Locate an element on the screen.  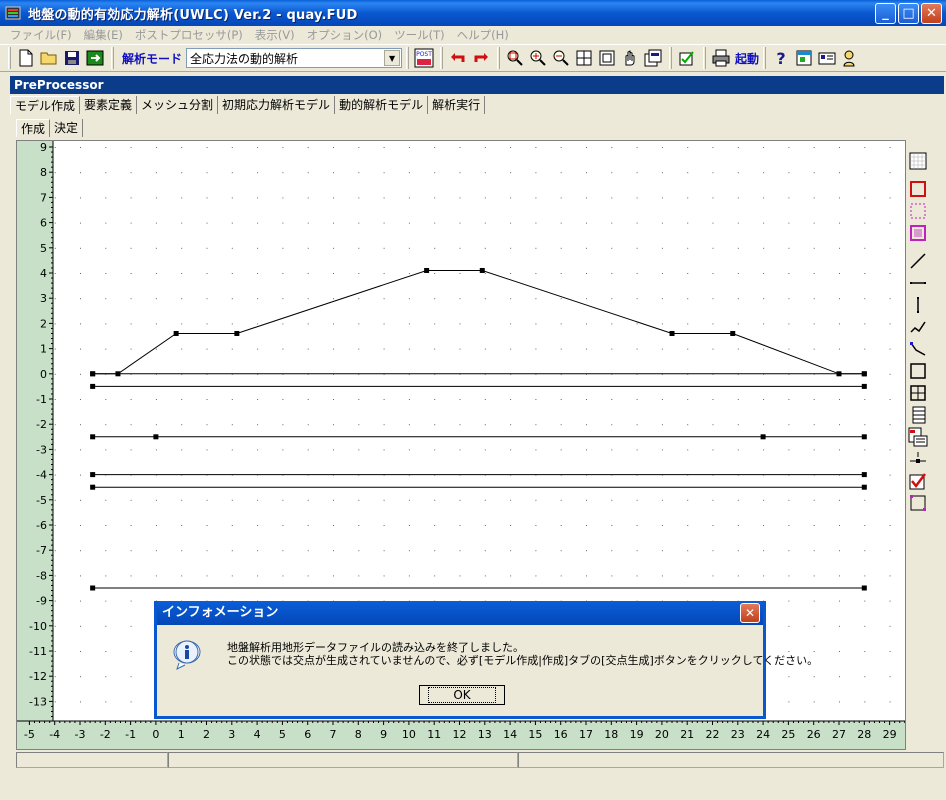
check-mark-icon is located at coordinates (918, 481).